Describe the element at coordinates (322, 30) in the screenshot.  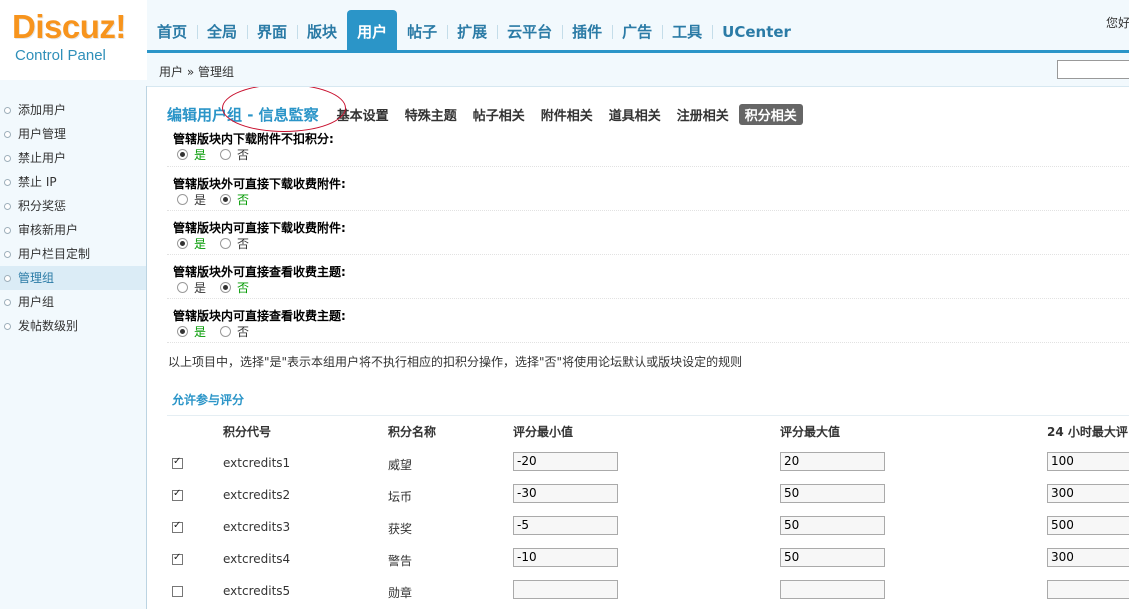
I see `nav-tab-3: 版块` at that location.